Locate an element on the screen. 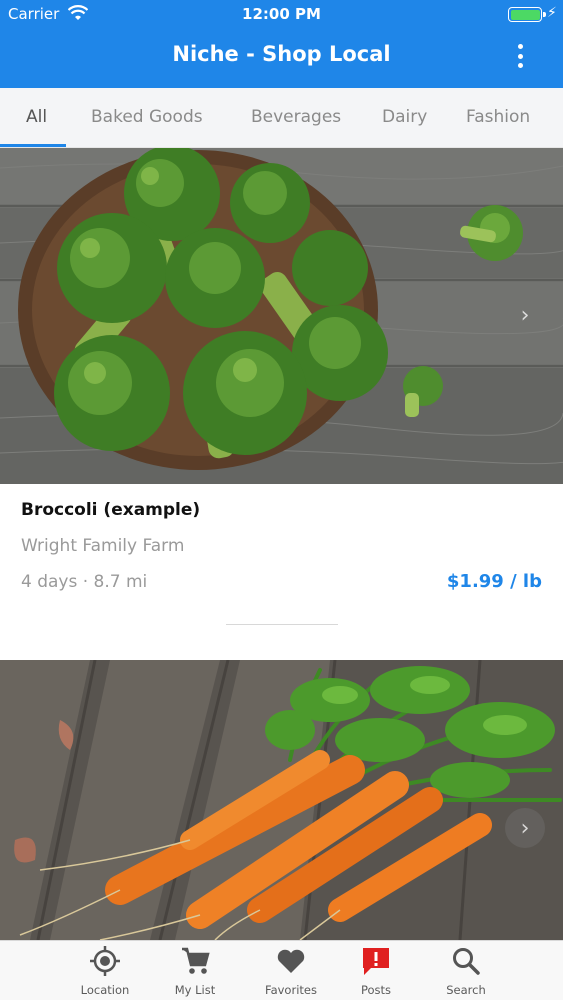  status-bar: Carrier 12:00 PM ⚡ is located at coordinates (281, 15).